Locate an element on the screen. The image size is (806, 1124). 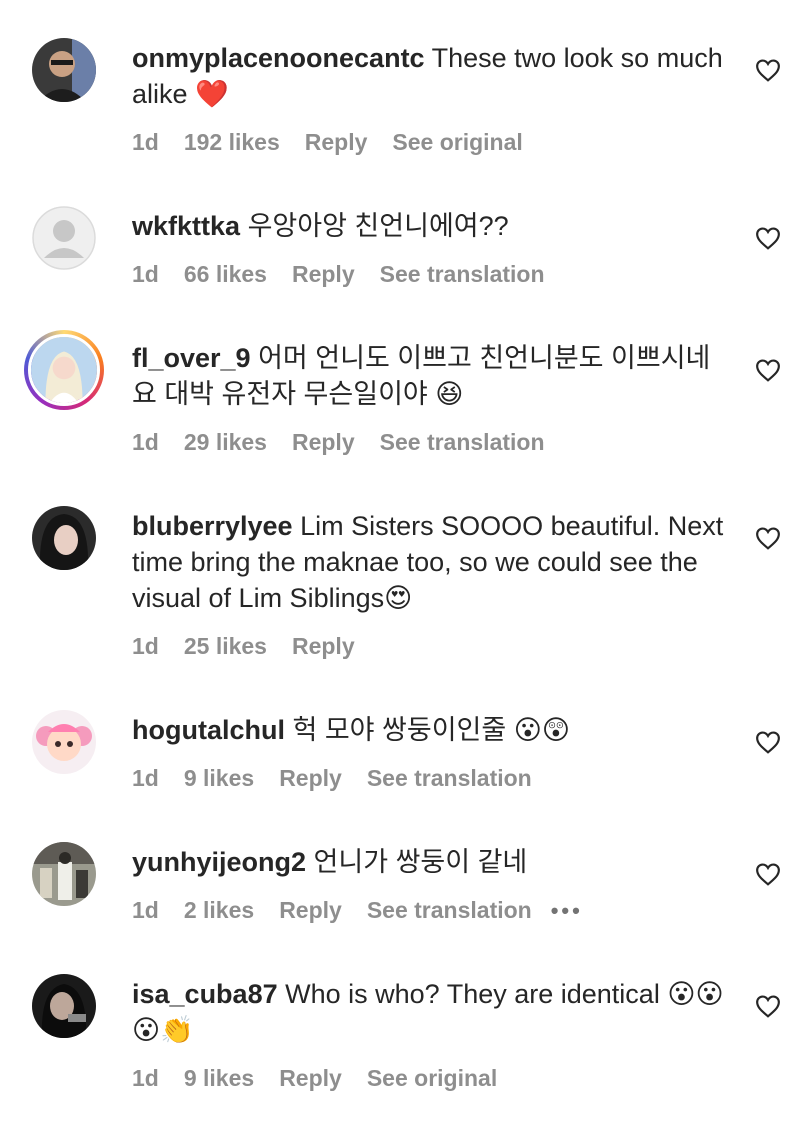
comment-username: isa_cuba87 is located at coordinates (205, 994).